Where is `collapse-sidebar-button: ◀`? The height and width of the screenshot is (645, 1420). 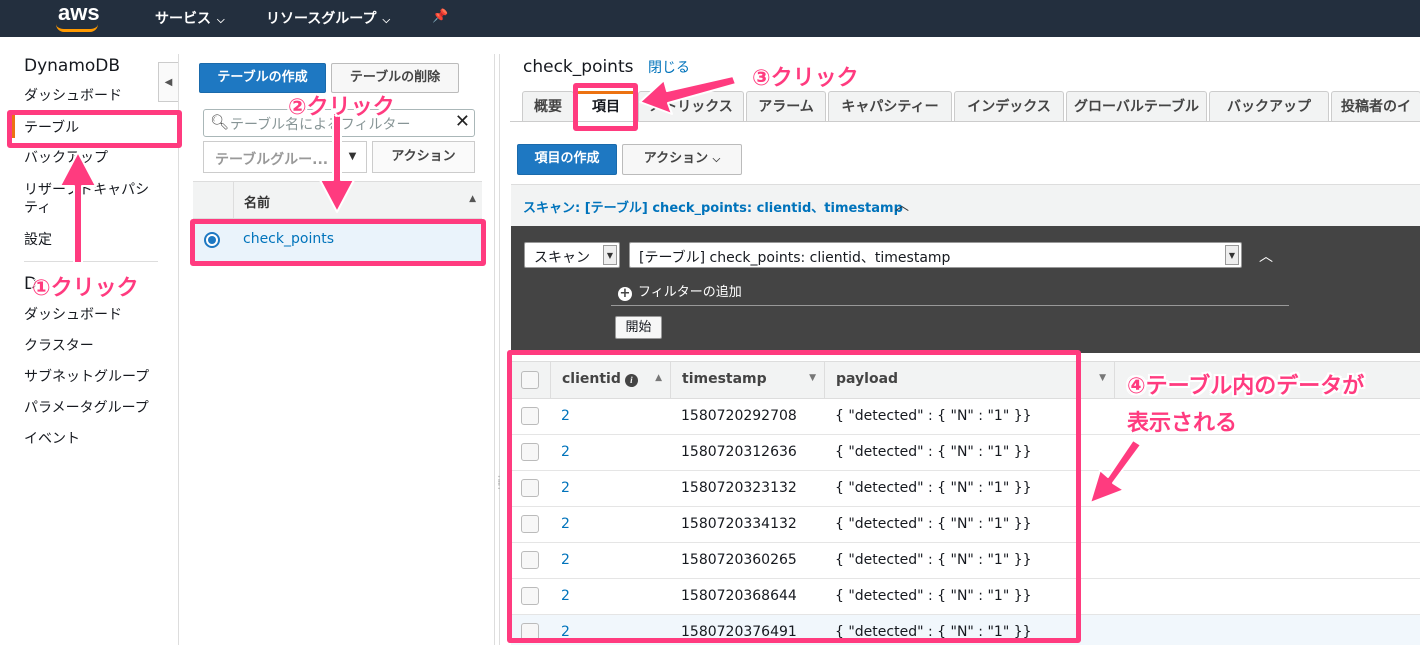
collapse-sidebar-button: ◀ is located at coordinates (168, 82).